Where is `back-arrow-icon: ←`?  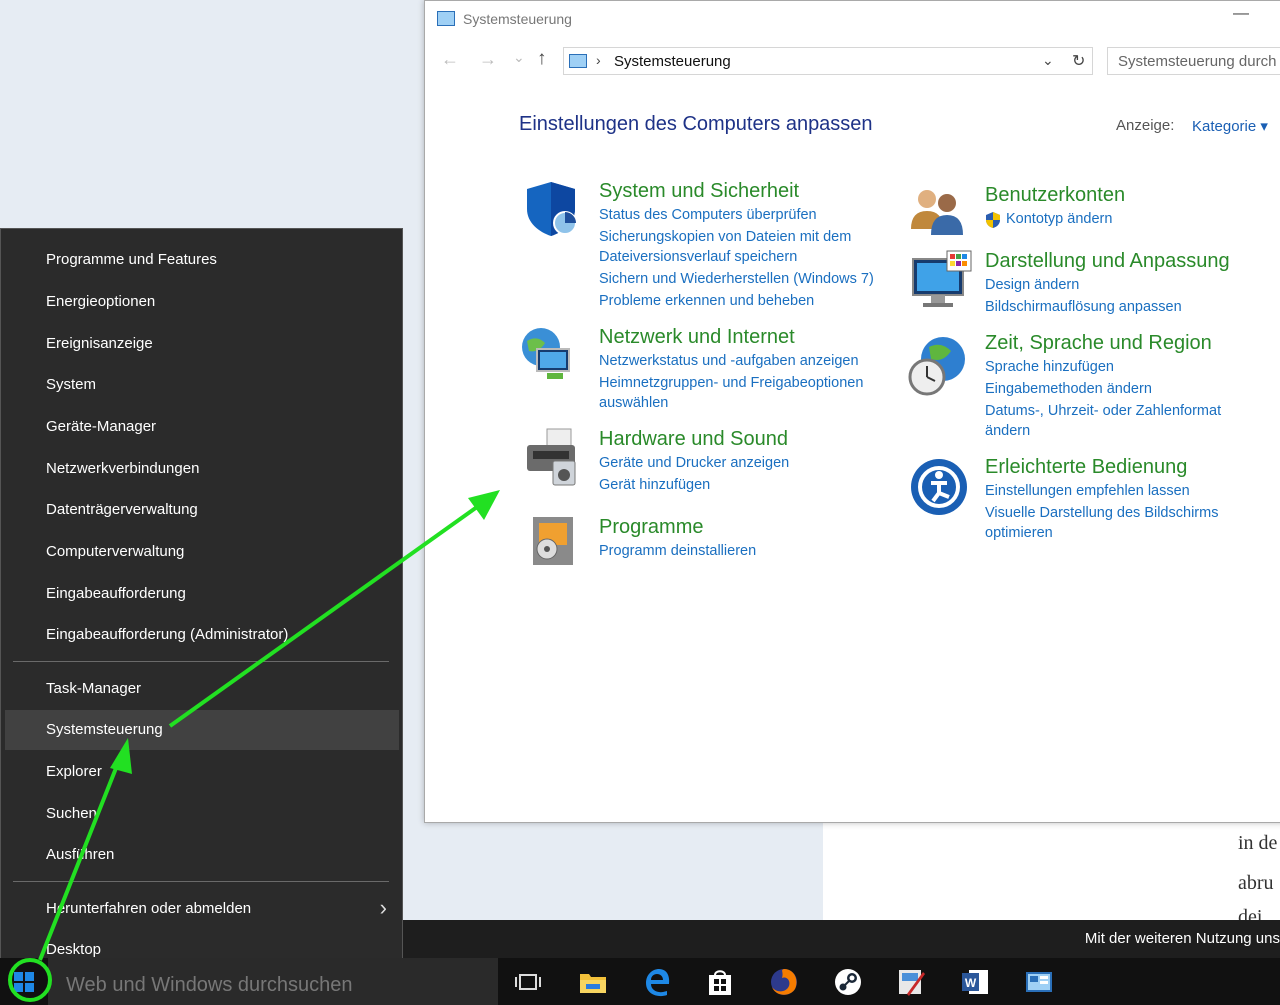
back-arrow-icon: ← is located at coordinates (450, 59).